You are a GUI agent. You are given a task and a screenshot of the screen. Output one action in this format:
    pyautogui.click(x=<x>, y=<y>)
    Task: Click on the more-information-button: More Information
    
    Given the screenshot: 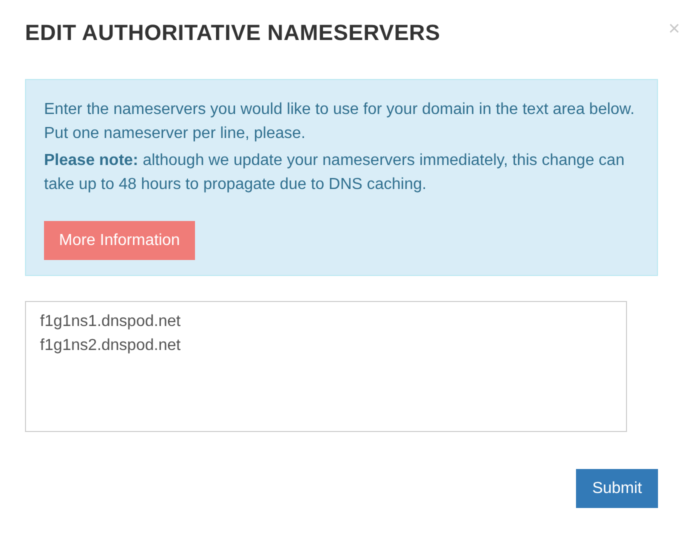 What is the action you would take?
    pyautogui.click(x=119, y=240)
    